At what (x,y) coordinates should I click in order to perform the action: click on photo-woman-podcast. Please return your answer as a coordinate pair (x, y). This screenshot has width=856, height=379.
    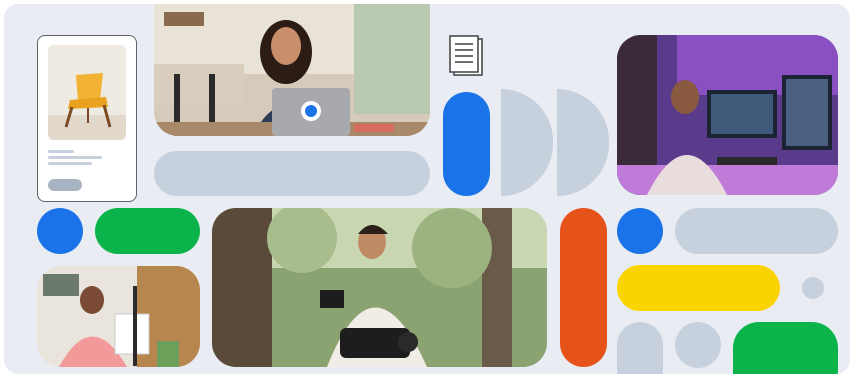
    Looking at the image, I should click on (118, 316).